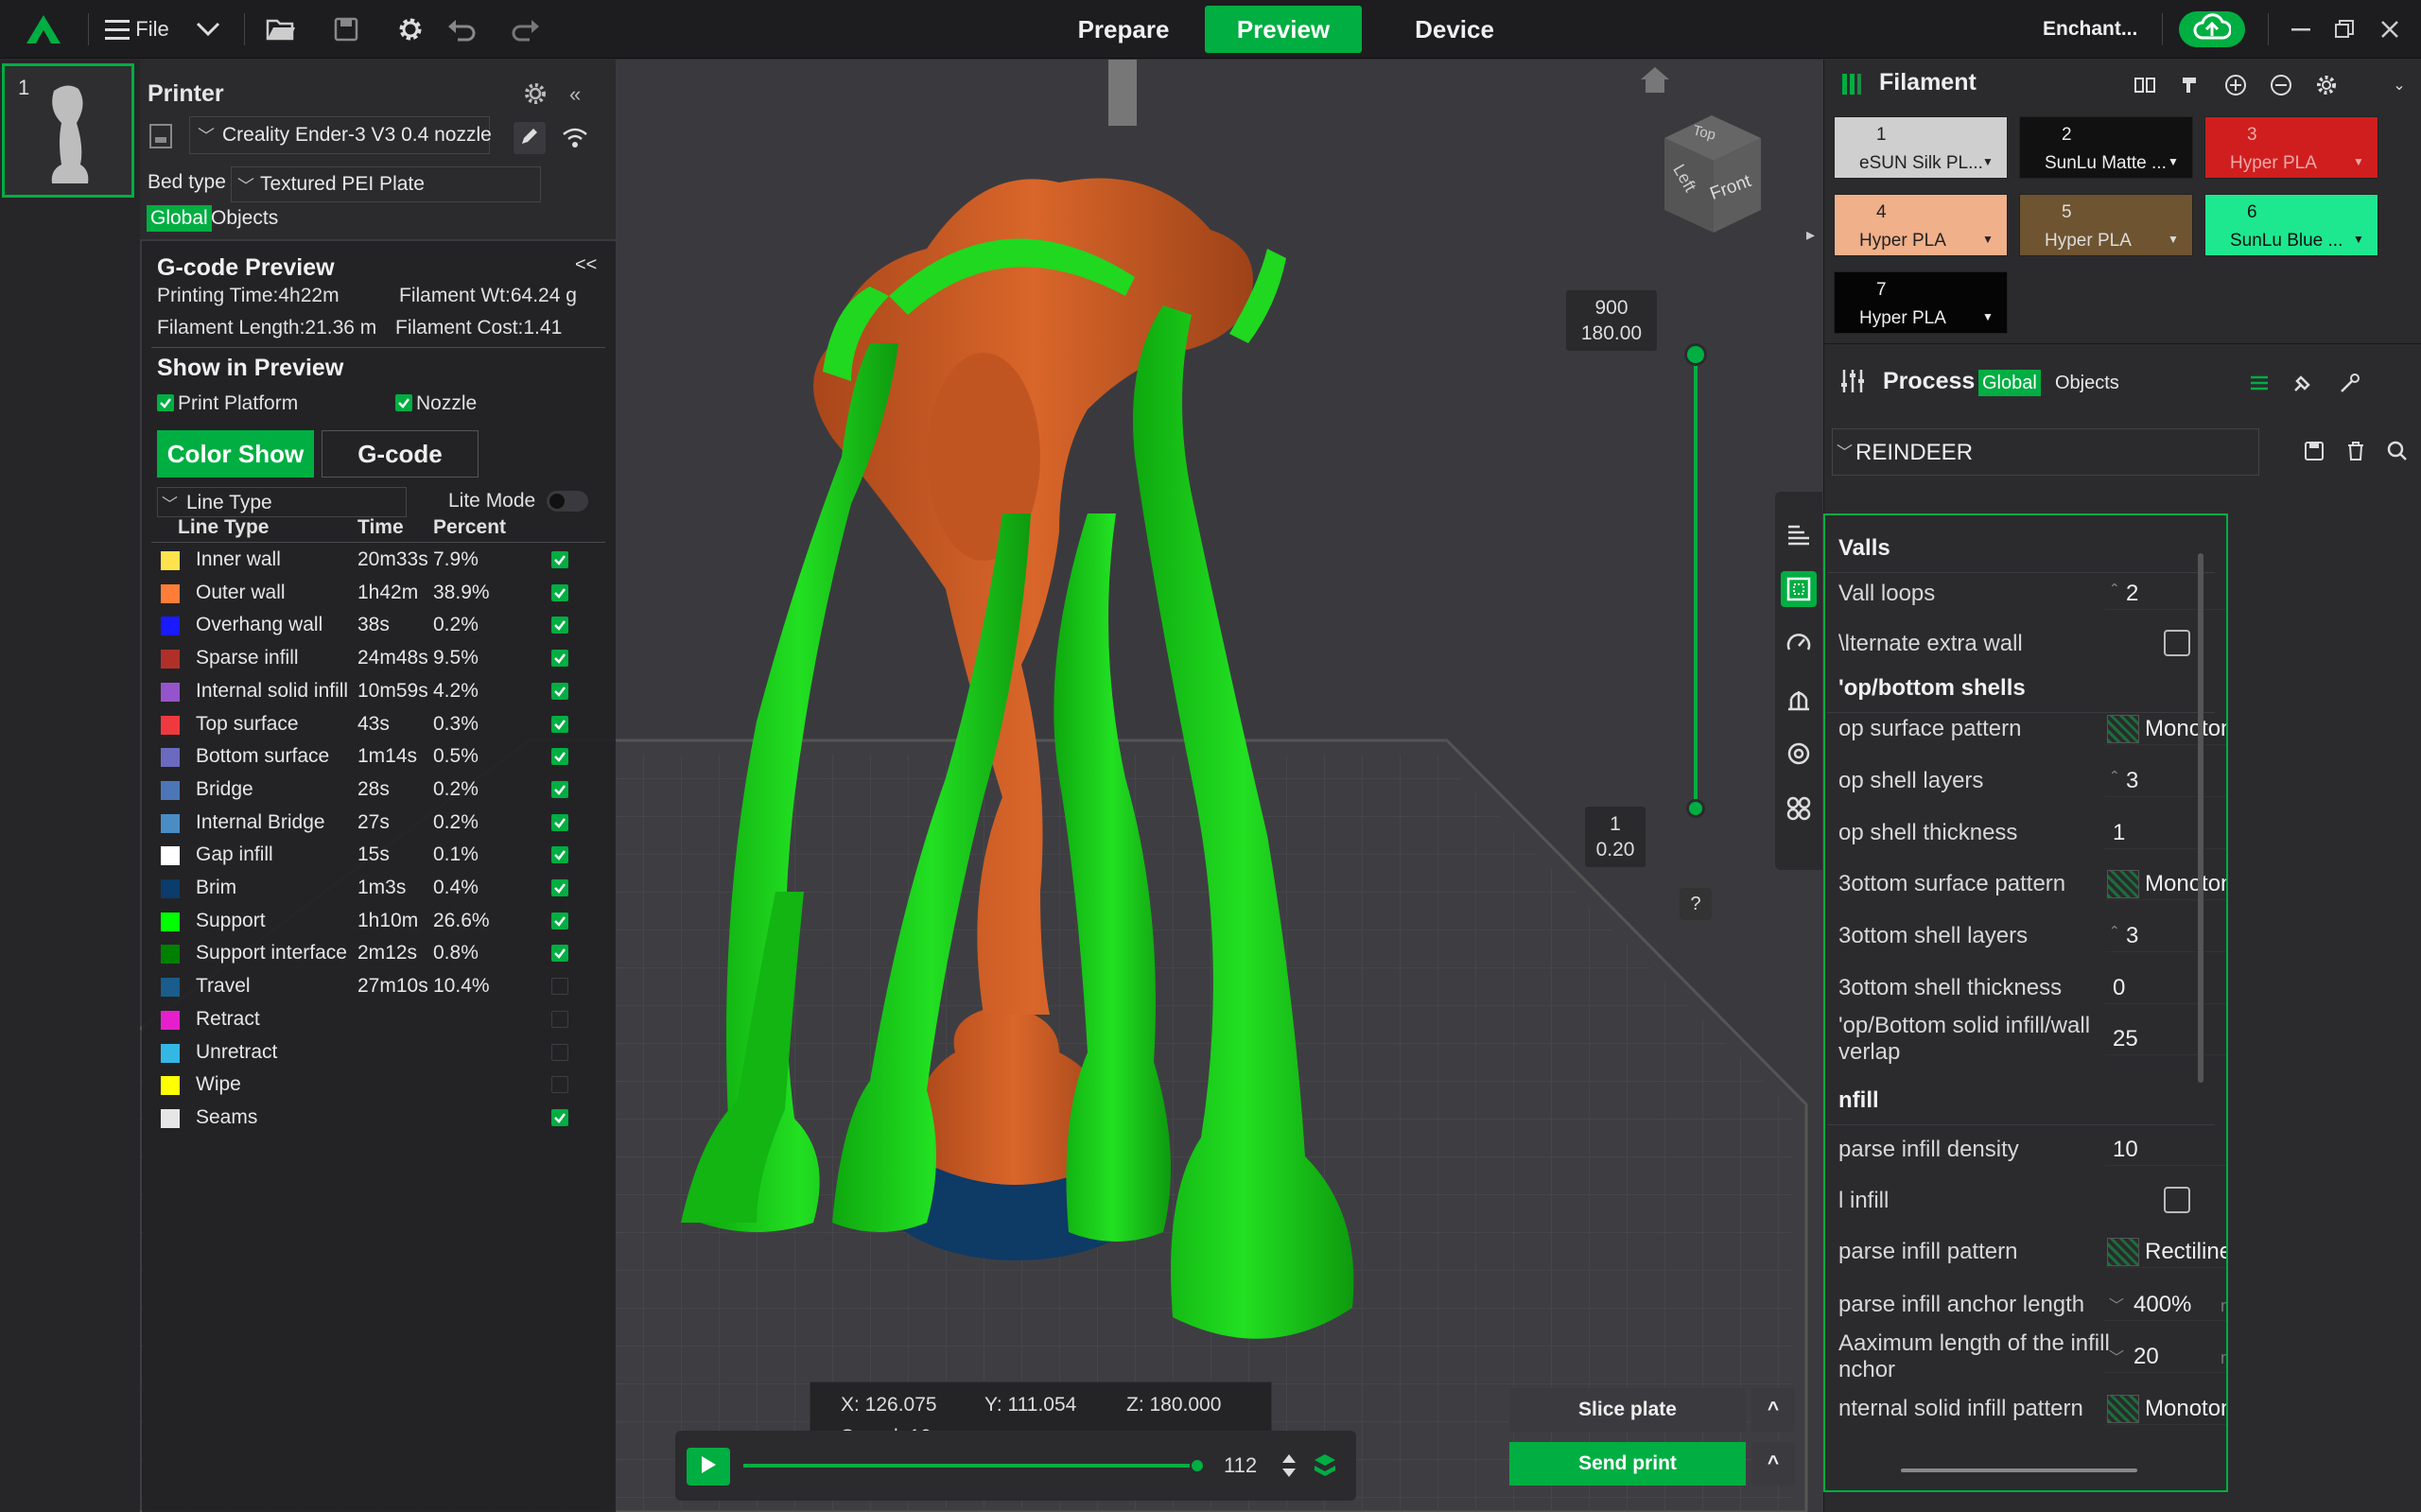 Image resolution: width=2421 pixels, height=1512 pixels. I want to click on setting-field: Monotonic, so click(2165, 1409).